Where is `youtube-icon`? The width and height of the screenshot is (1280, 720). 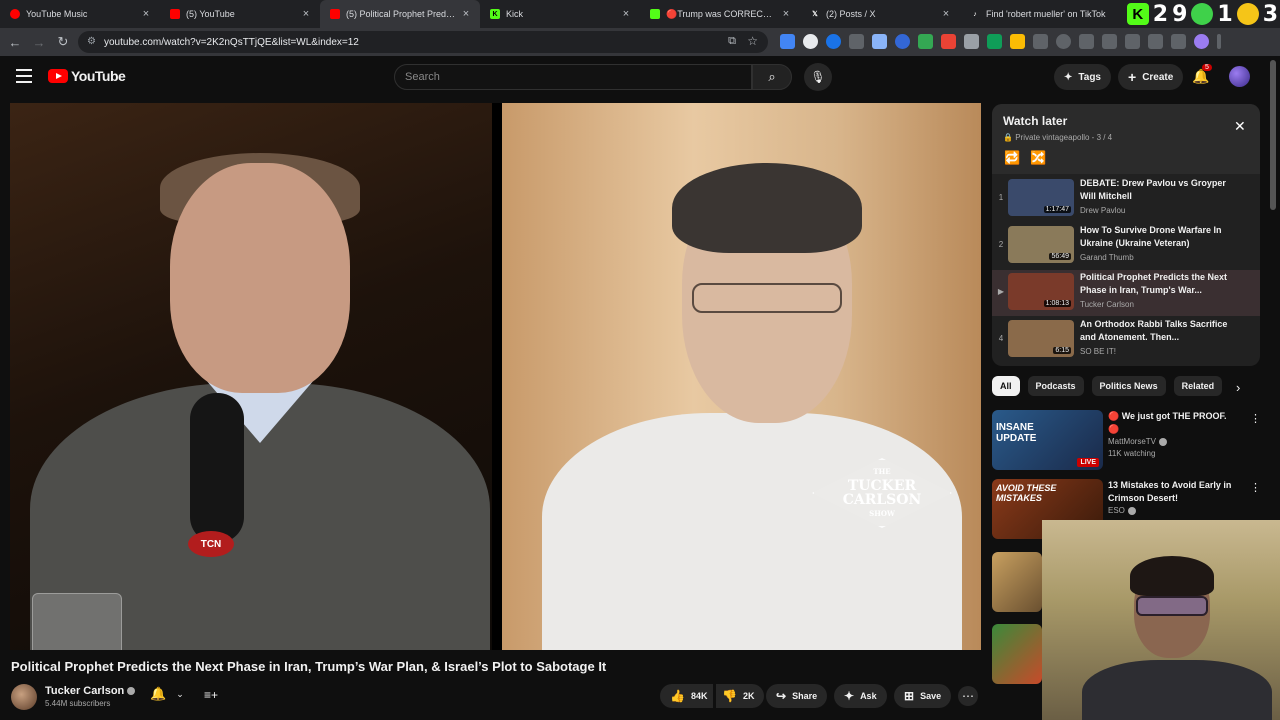 youtube-icon is located at coordinates (175, 14).